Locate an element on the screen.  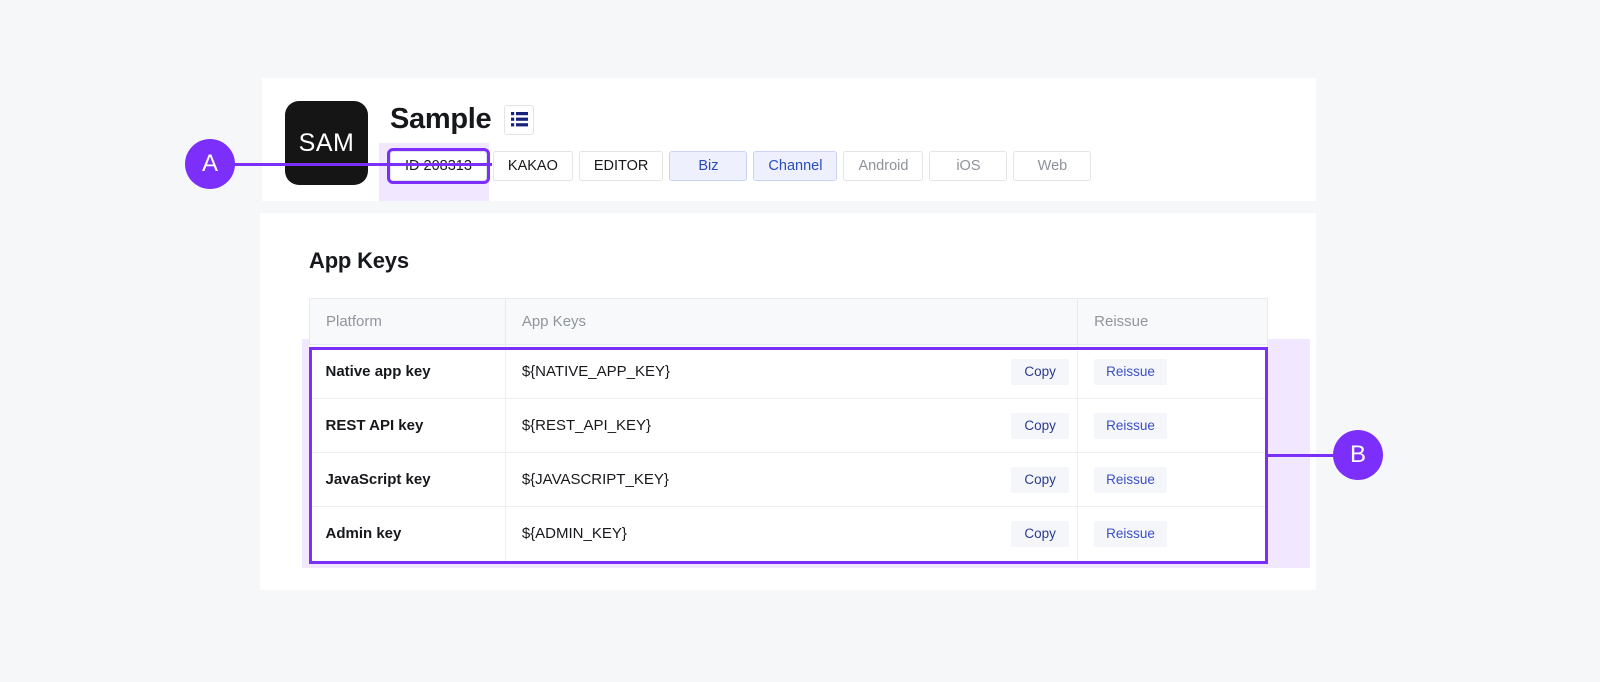
copy-button-admin: Copy is located at coordinates (1040, 533).